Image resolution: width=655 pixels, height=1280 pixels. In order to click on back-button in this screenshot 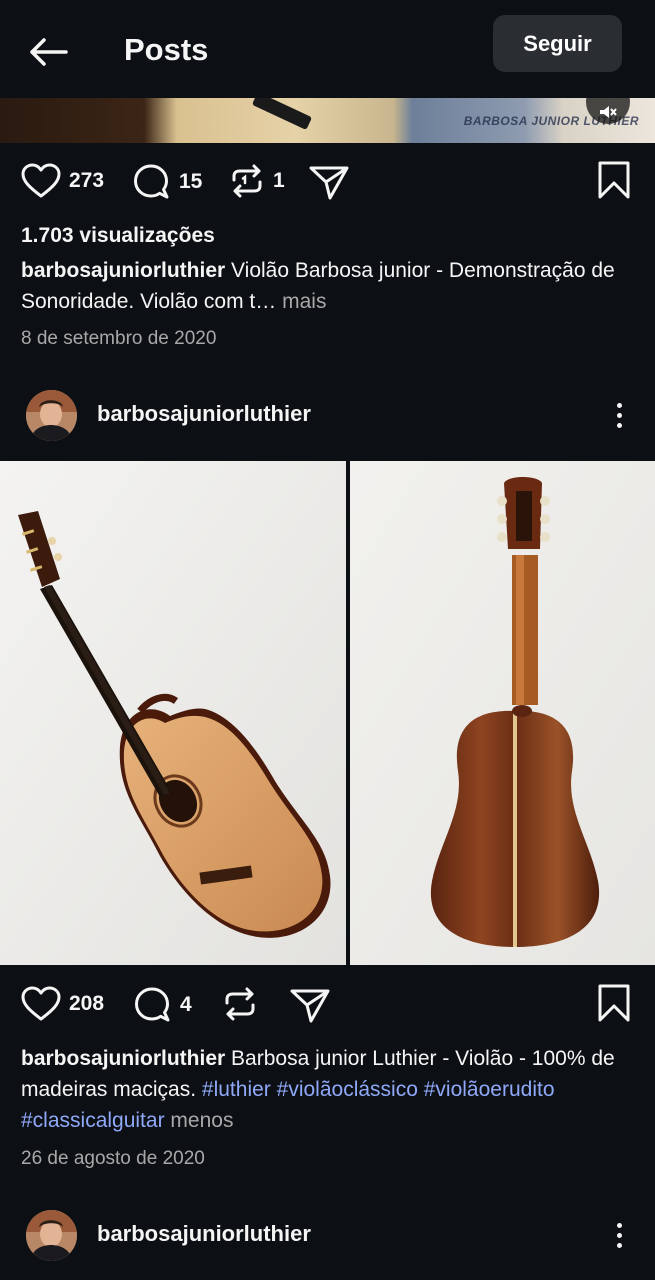, I will do `click(48, 52)`.